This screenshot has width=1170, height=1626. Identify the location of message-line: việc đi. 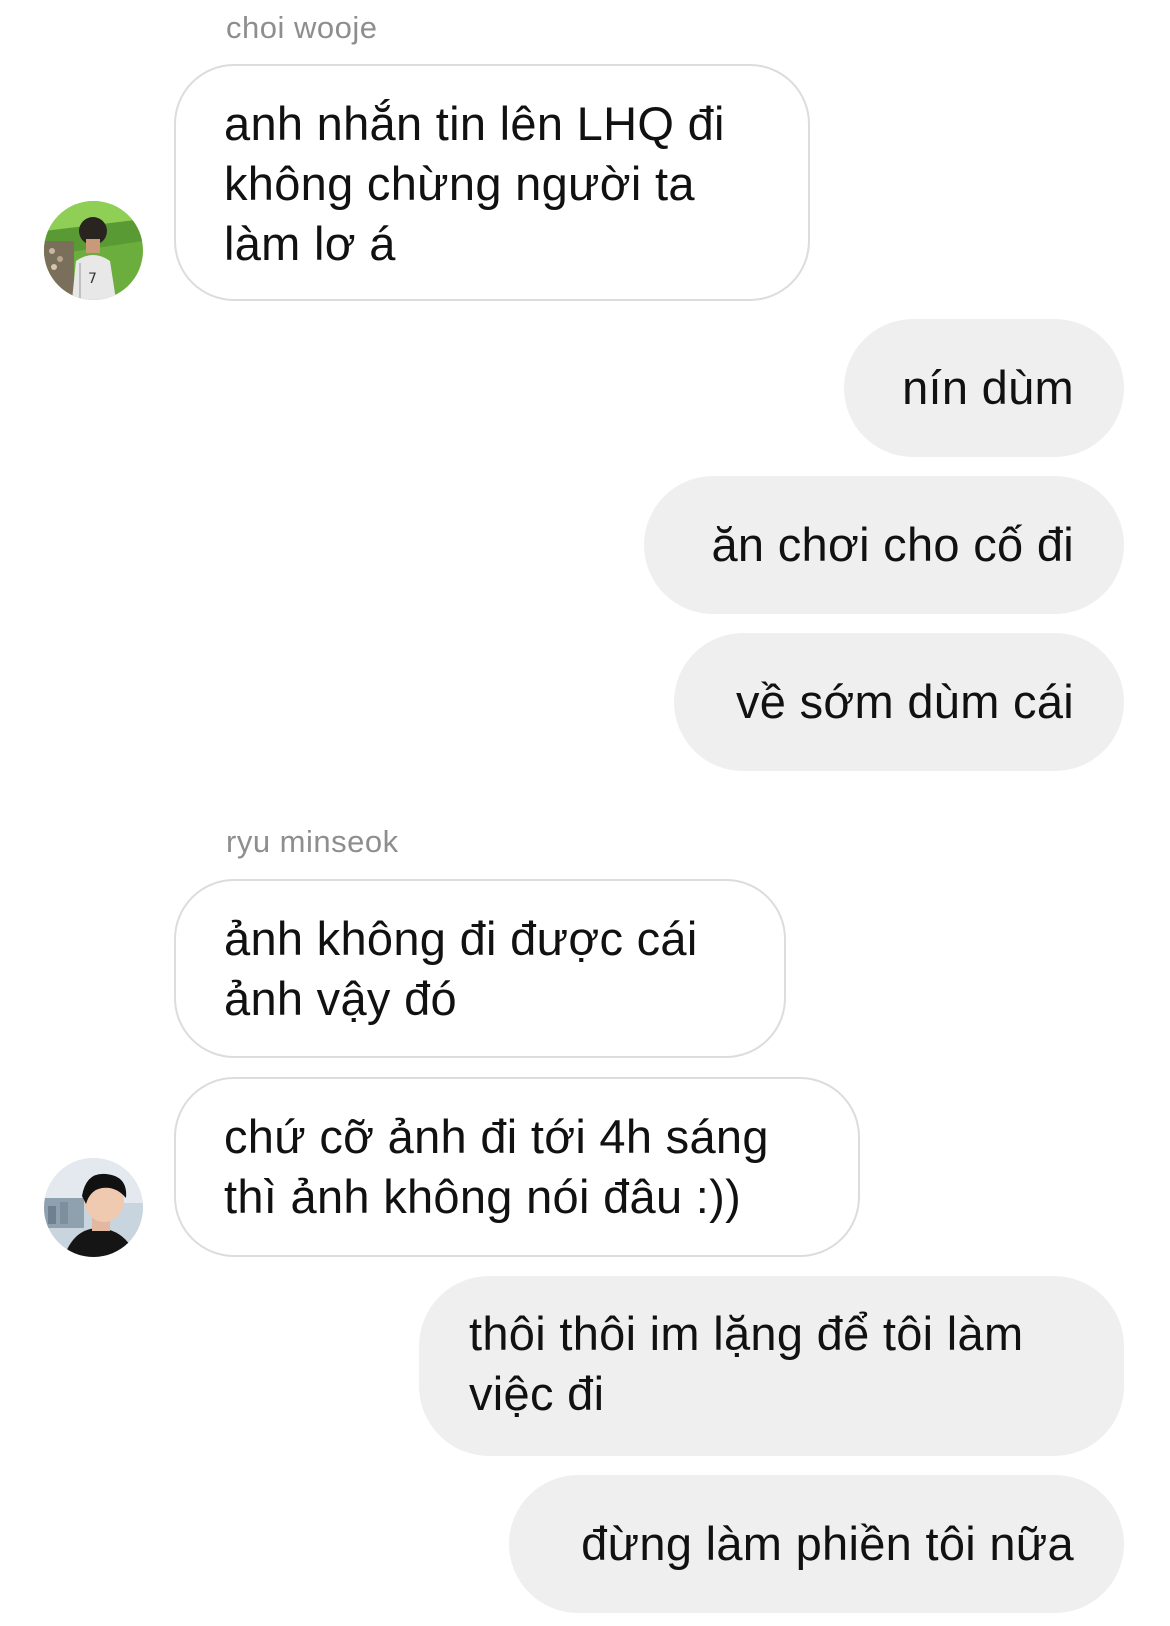
(537, 1393).